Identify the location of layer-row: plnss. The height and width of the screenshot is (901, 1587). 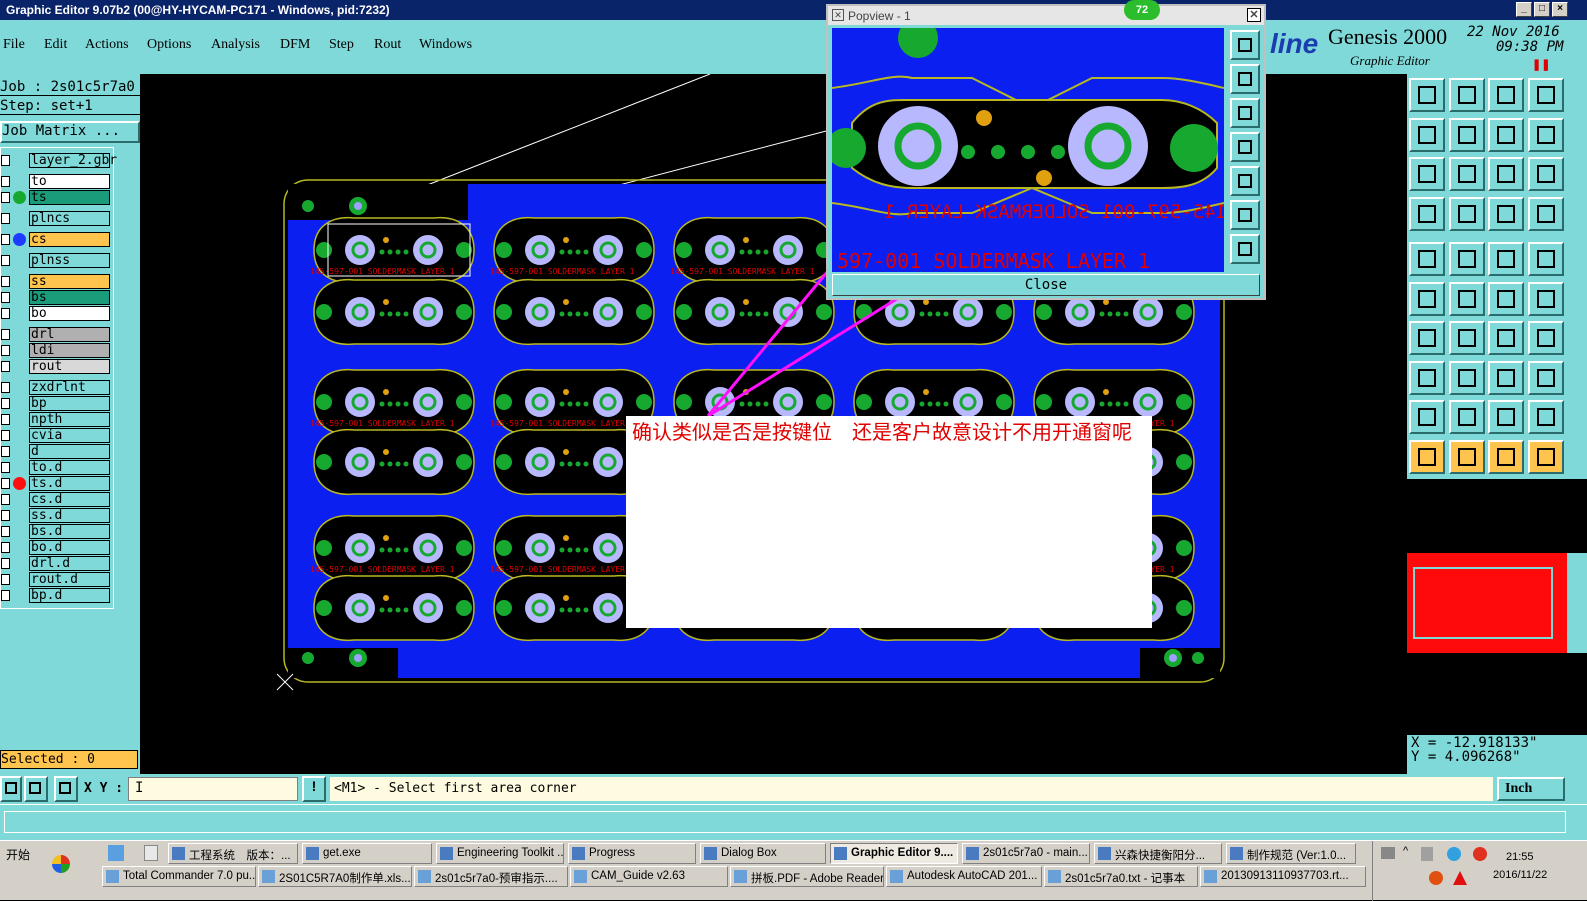
(56, 260).